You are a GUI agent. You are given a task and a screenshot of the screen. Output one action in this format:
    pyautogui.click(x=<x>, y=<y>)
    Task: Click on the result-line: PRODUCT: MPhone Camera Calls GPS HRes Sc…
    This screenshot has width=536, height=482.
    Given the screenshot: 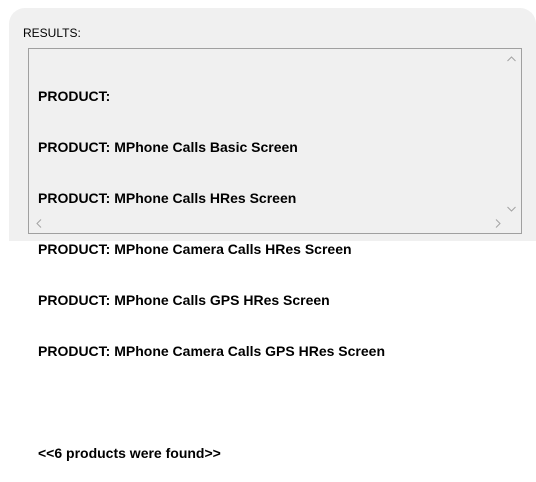 What is the action you would take?
    pyautogui.click(x=211, y=351)
    